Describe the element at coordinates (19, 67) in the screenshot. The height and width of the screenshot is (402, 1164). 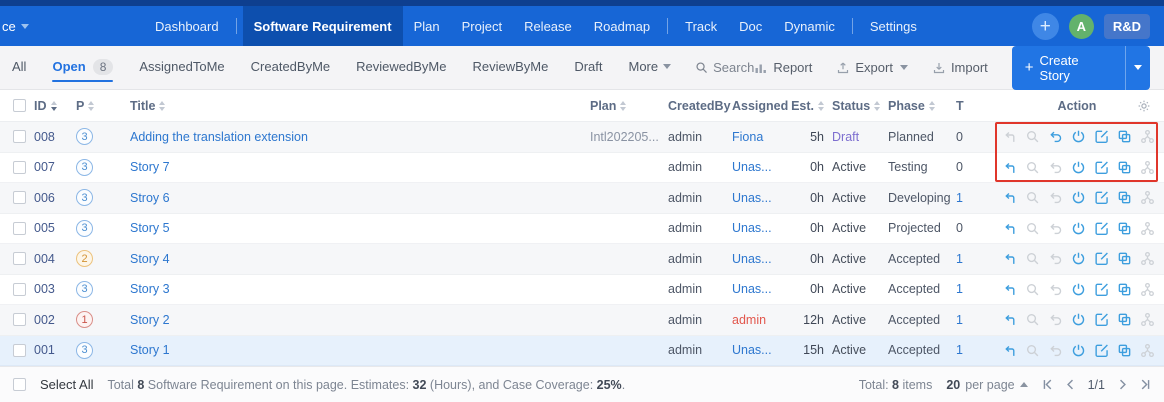
I see `tab-all: All` at that location.